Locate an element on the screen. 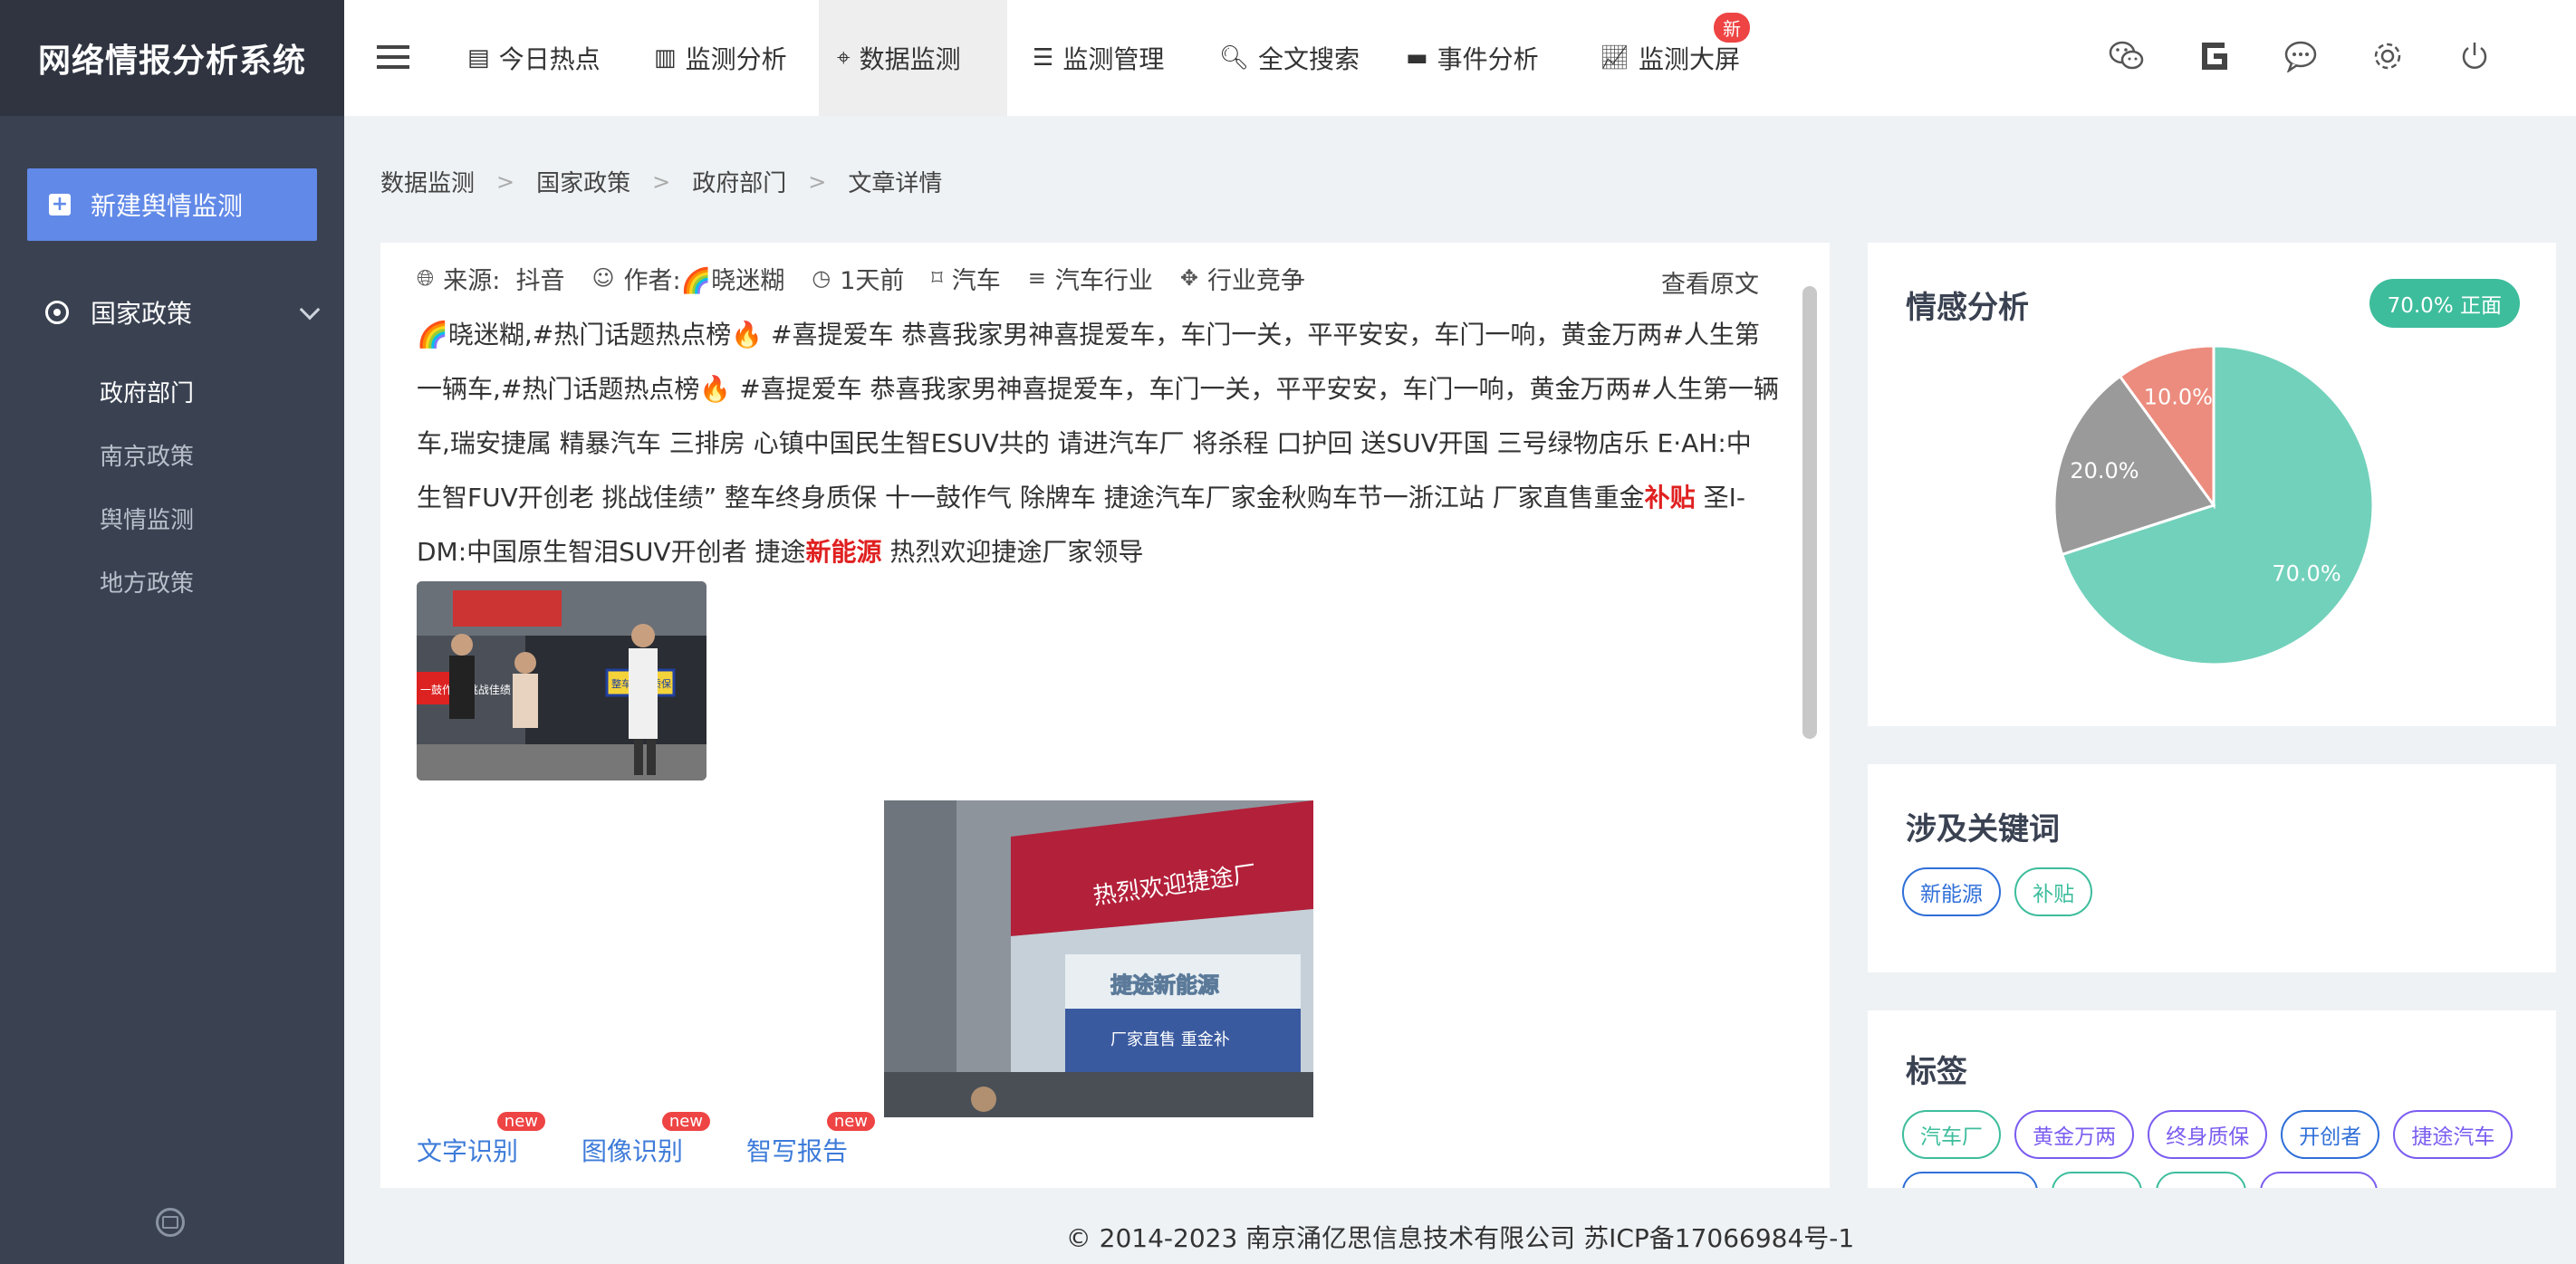 The width and height of the screenshot is (2576, 1264). industry-meta: ≡ 汽车行业 is located at coordinates (1090, 278).